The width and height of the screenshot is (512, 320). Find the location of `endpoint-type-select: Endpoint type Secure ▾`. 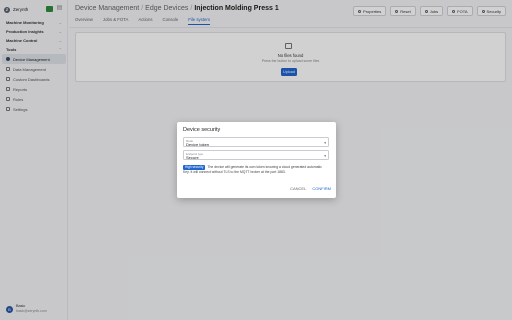

endpoint-type-select: Endpoint type Secure ▾ is located at coordinates (256, 155).